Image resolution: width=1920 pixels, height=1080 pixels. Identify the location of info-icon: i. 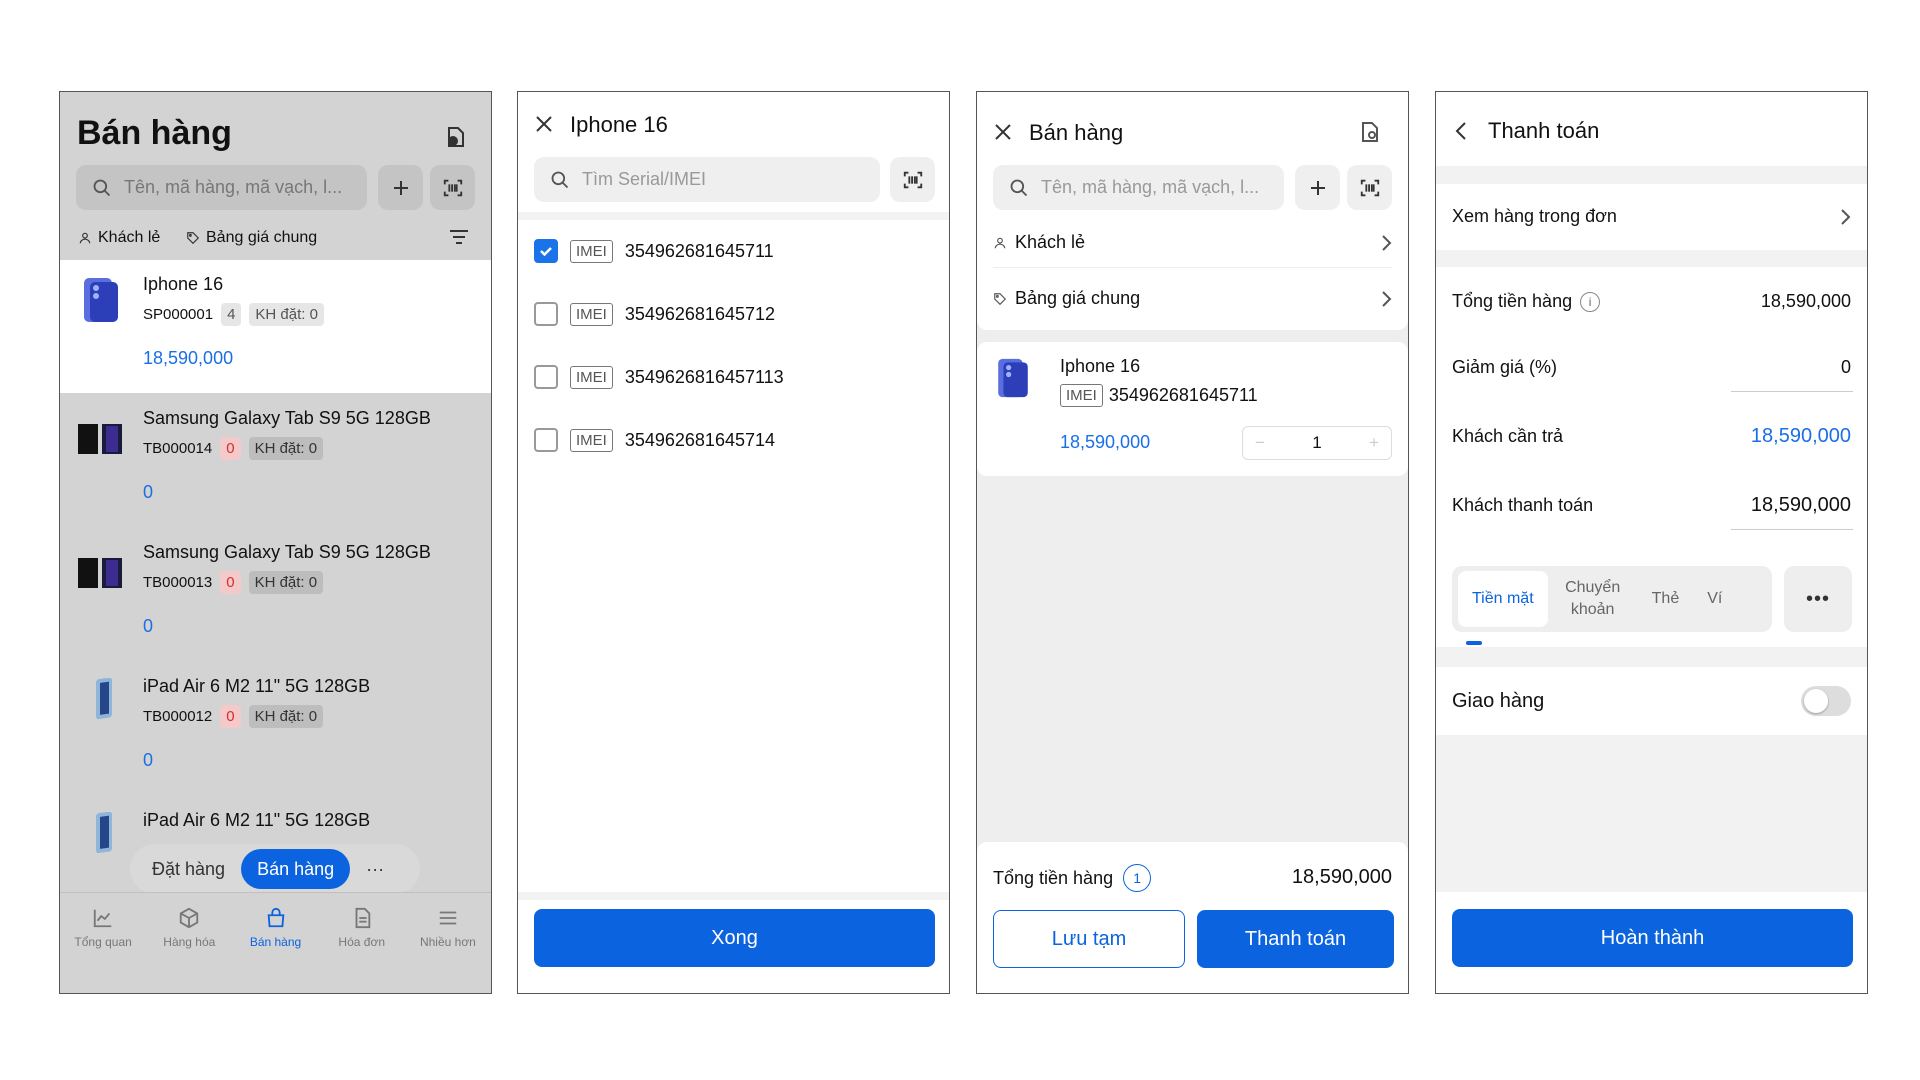
(1590, 301).